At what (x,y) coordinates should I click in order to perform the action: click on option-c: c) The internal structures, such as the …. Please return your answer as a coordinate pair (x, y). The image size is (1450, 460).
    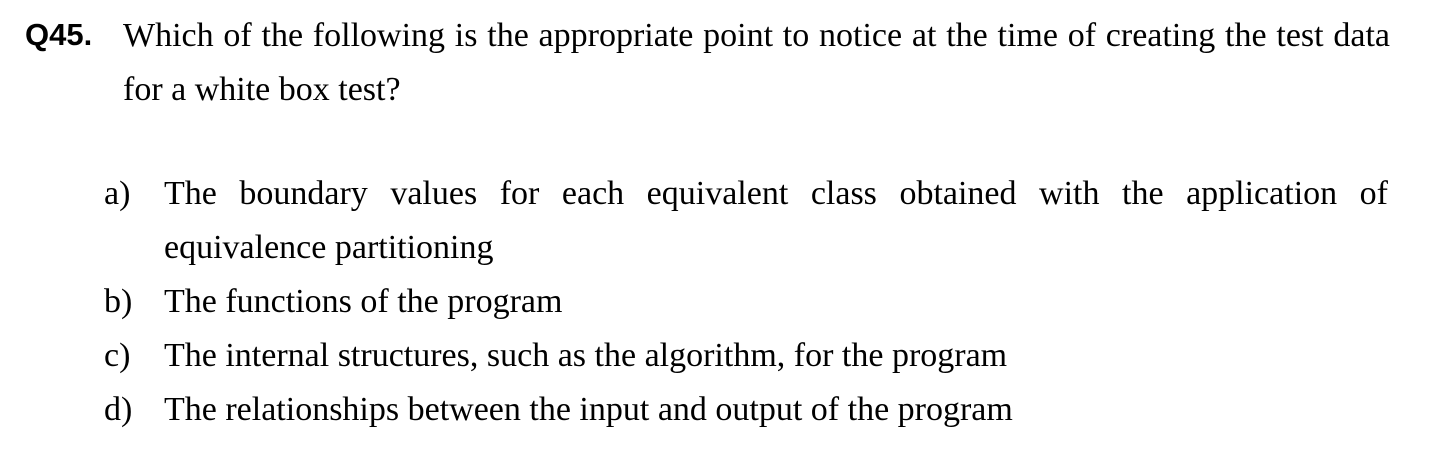
    Looking at the image, I should click on (746, 356).